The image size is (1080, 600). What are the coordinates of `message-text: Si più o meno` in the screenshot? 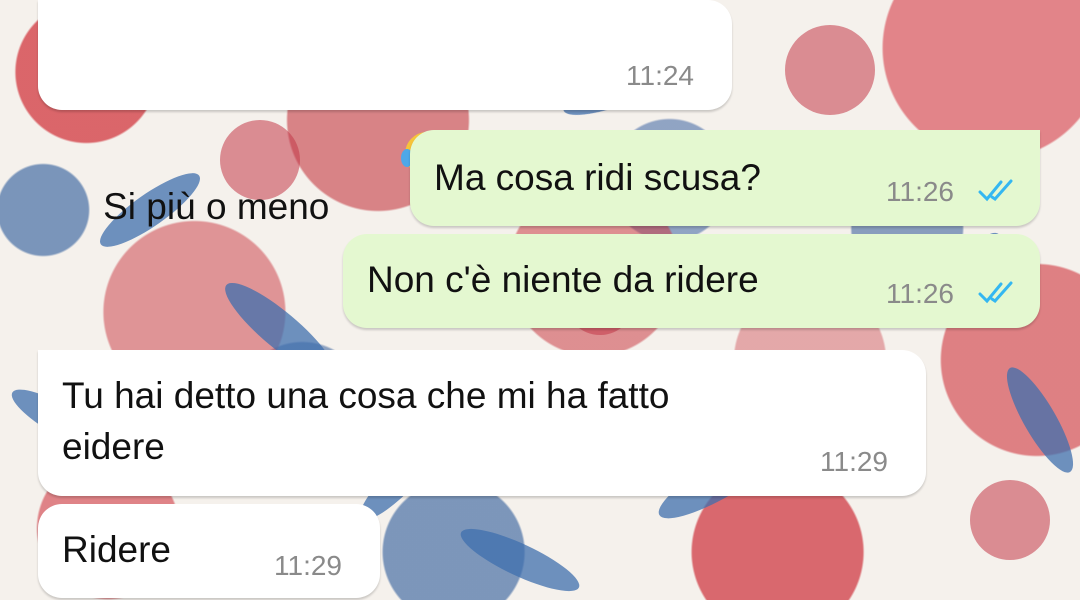 It's located at (216, 206).